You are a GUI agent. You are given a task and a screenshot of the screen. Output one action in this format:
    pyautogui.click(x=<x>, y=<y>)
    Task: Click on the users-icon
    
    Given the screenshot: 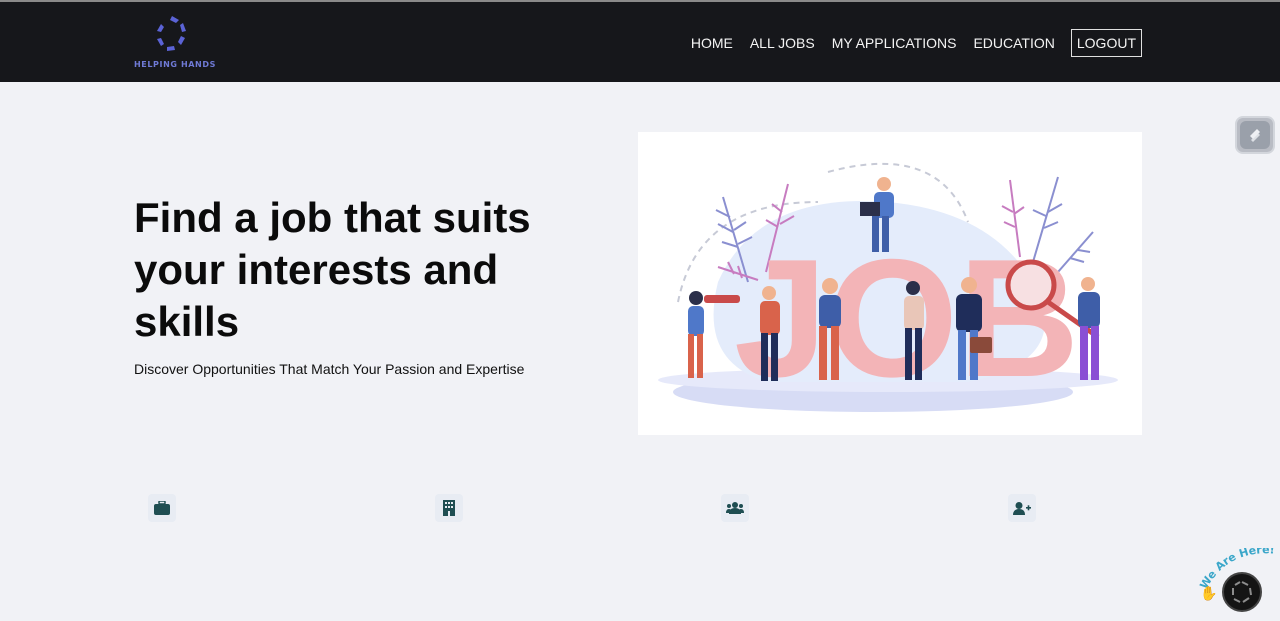 What is the action you would take?
    pyautogui.click(x=735, y=508)
    